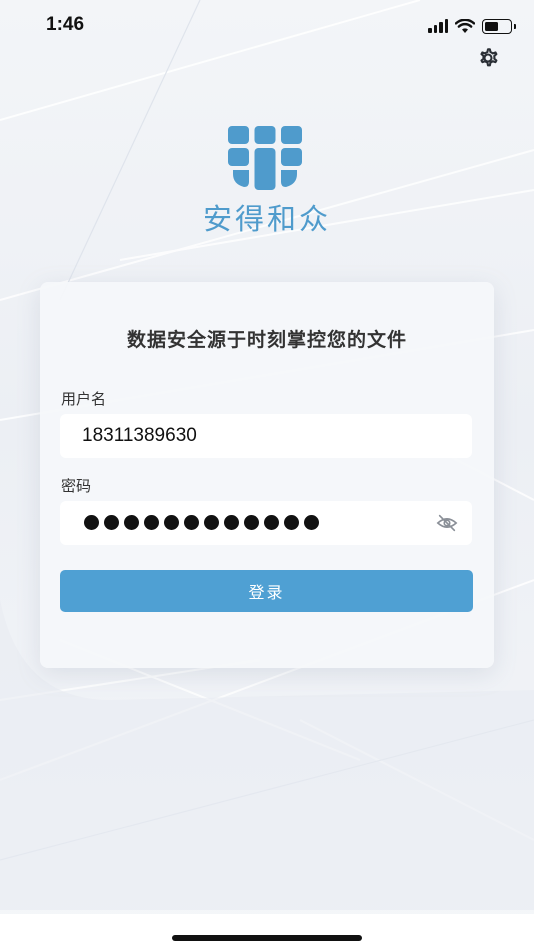  What do you see at coordinates (201, 522) in the screenshot?
I see `password-mask` at bounding box center [201, 522].